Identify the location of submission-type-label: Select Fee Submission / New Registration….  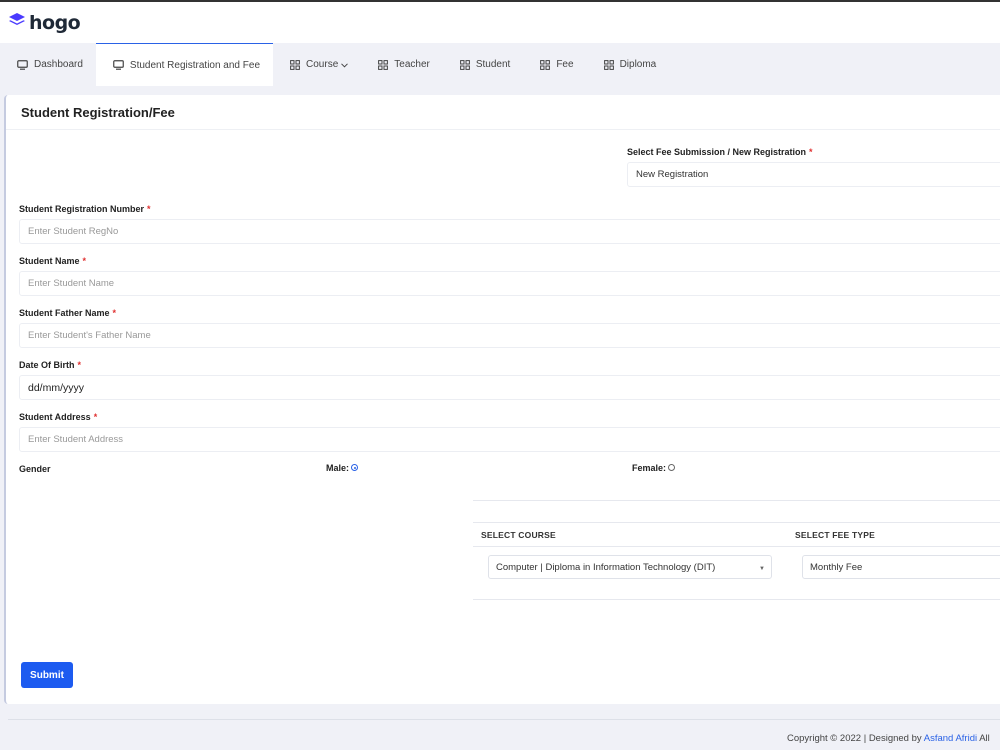
(720, 152).